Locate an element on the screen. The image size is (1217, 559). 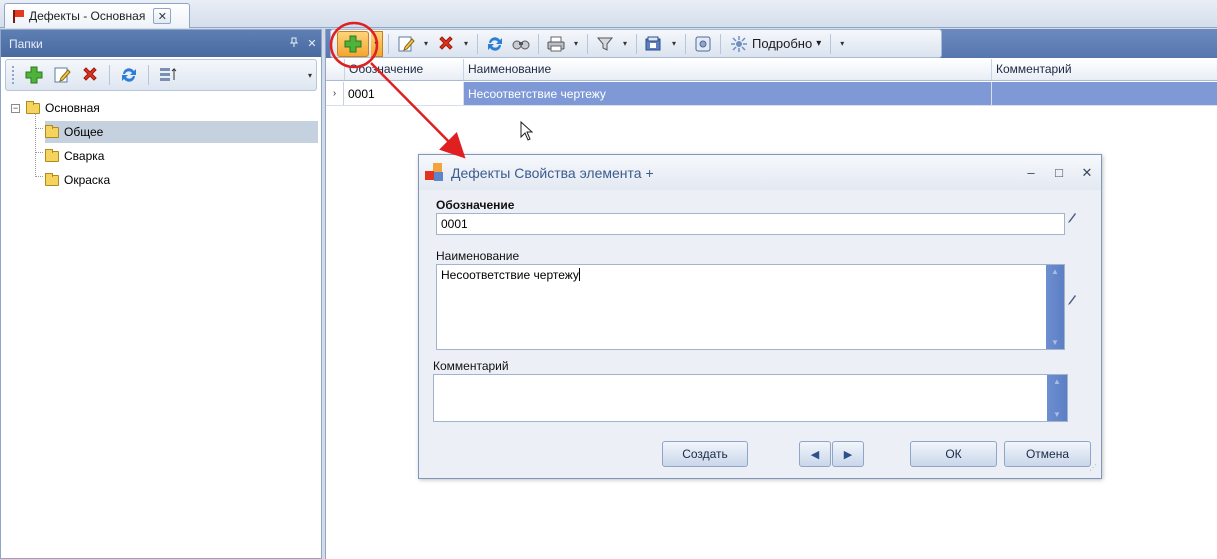
tree-node-painting: Окраска is located at coordinates (77, 180).